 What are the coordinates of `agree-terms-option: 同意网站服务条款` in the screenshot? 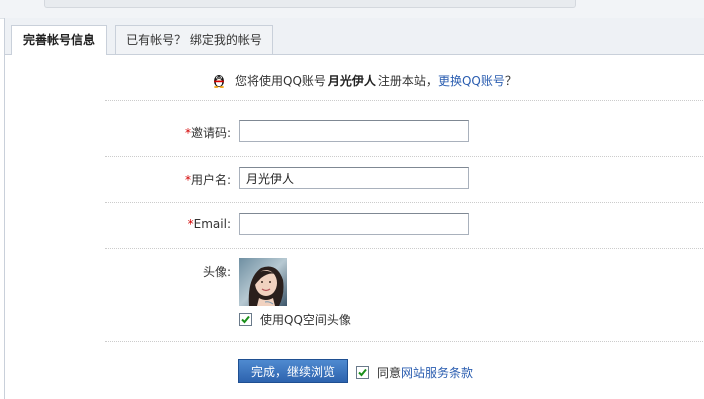 It's located at (414, 372).